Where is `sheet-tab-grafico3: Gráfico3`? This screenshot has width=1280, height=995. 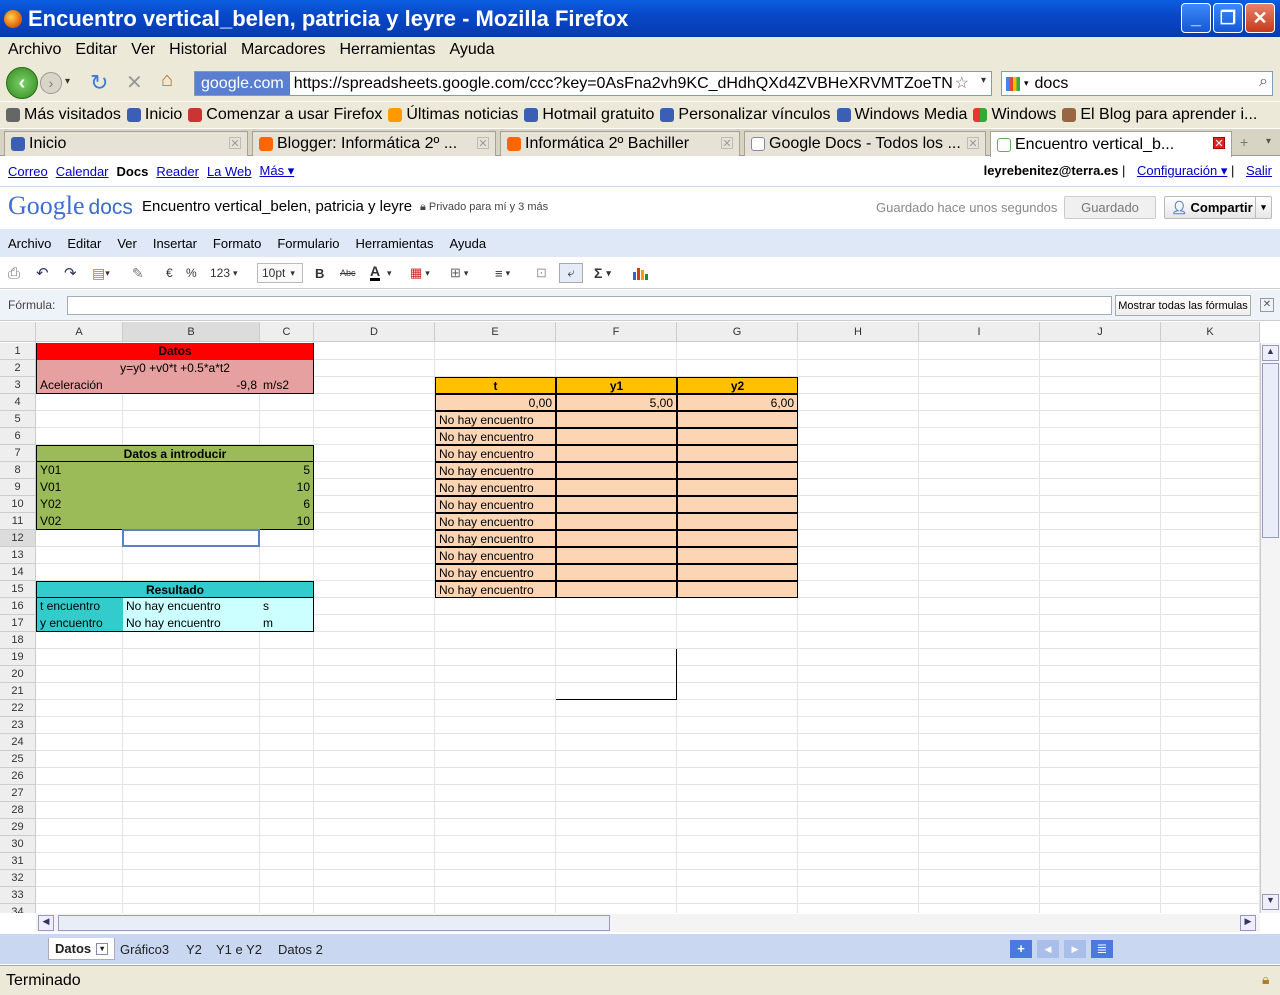 sheet-tab-grafico3: Gráfico3 is located at coordinates (144, 949).